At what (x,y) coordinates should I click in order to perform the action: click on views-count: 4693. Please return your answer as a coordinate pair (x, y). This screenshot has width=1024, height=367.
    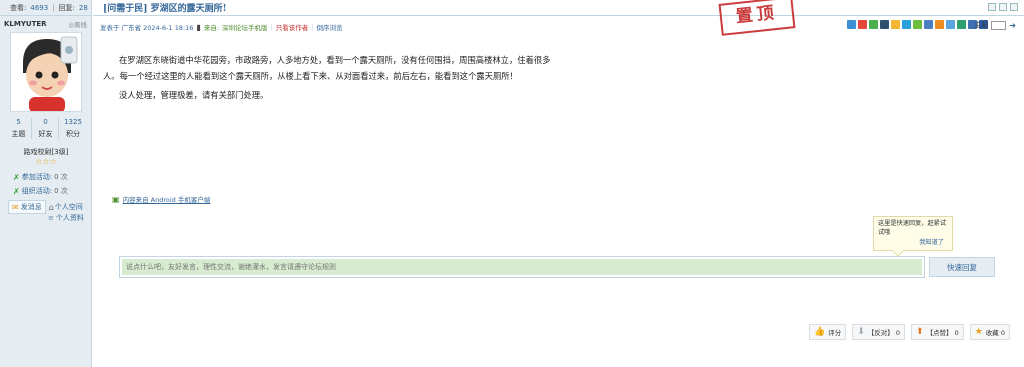
    Looking at the image, I should click on (39, 7).